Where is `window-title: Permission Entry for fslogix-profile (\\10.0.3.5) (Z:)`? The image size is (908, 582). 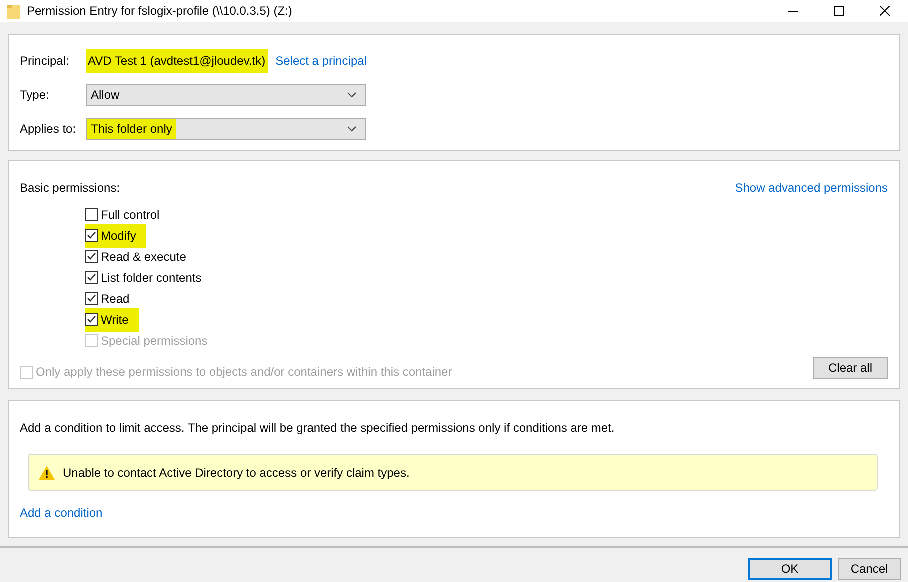
window-title: Permission Entry for fslogix-profile (\\10.0.3.5) (Z:) is located at coordinates (159, 11).